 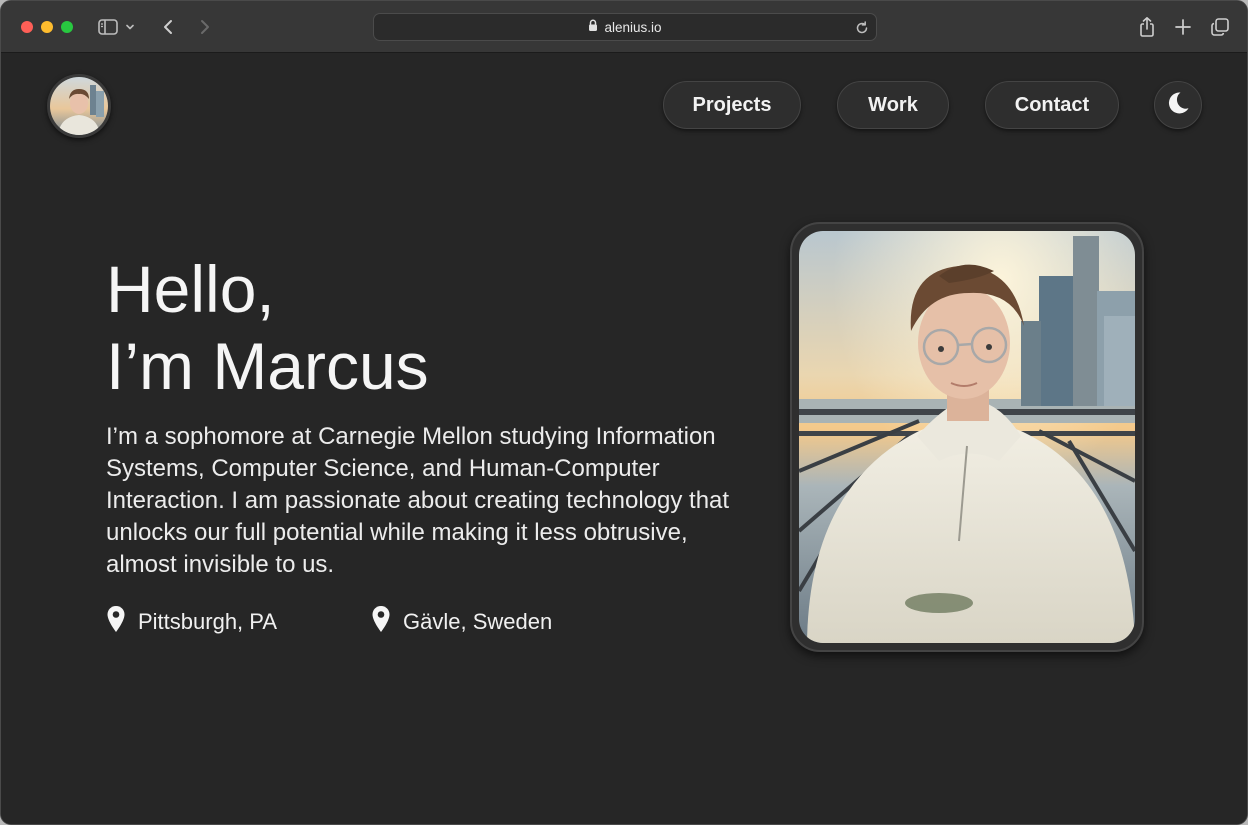 What do you see at coordinates (67, 27) in the screenshot?
I see `zoom-window-button` at bounding box center [67, 27].